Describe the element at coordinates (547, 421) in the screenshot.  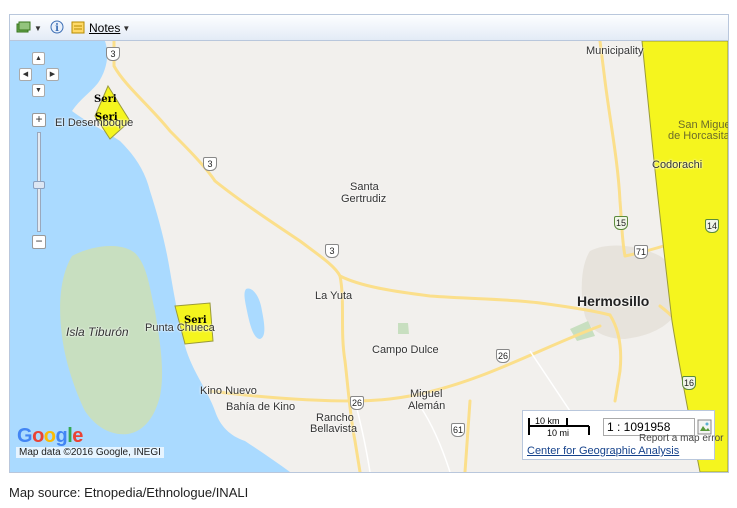
I see `scale-km-label: 10 km` at that location.